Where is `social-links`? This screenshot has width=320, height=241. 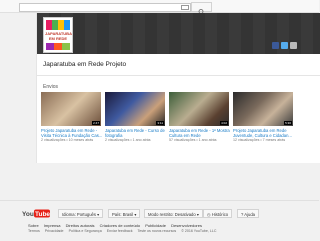
social-links is located at coordinates (292, 46).